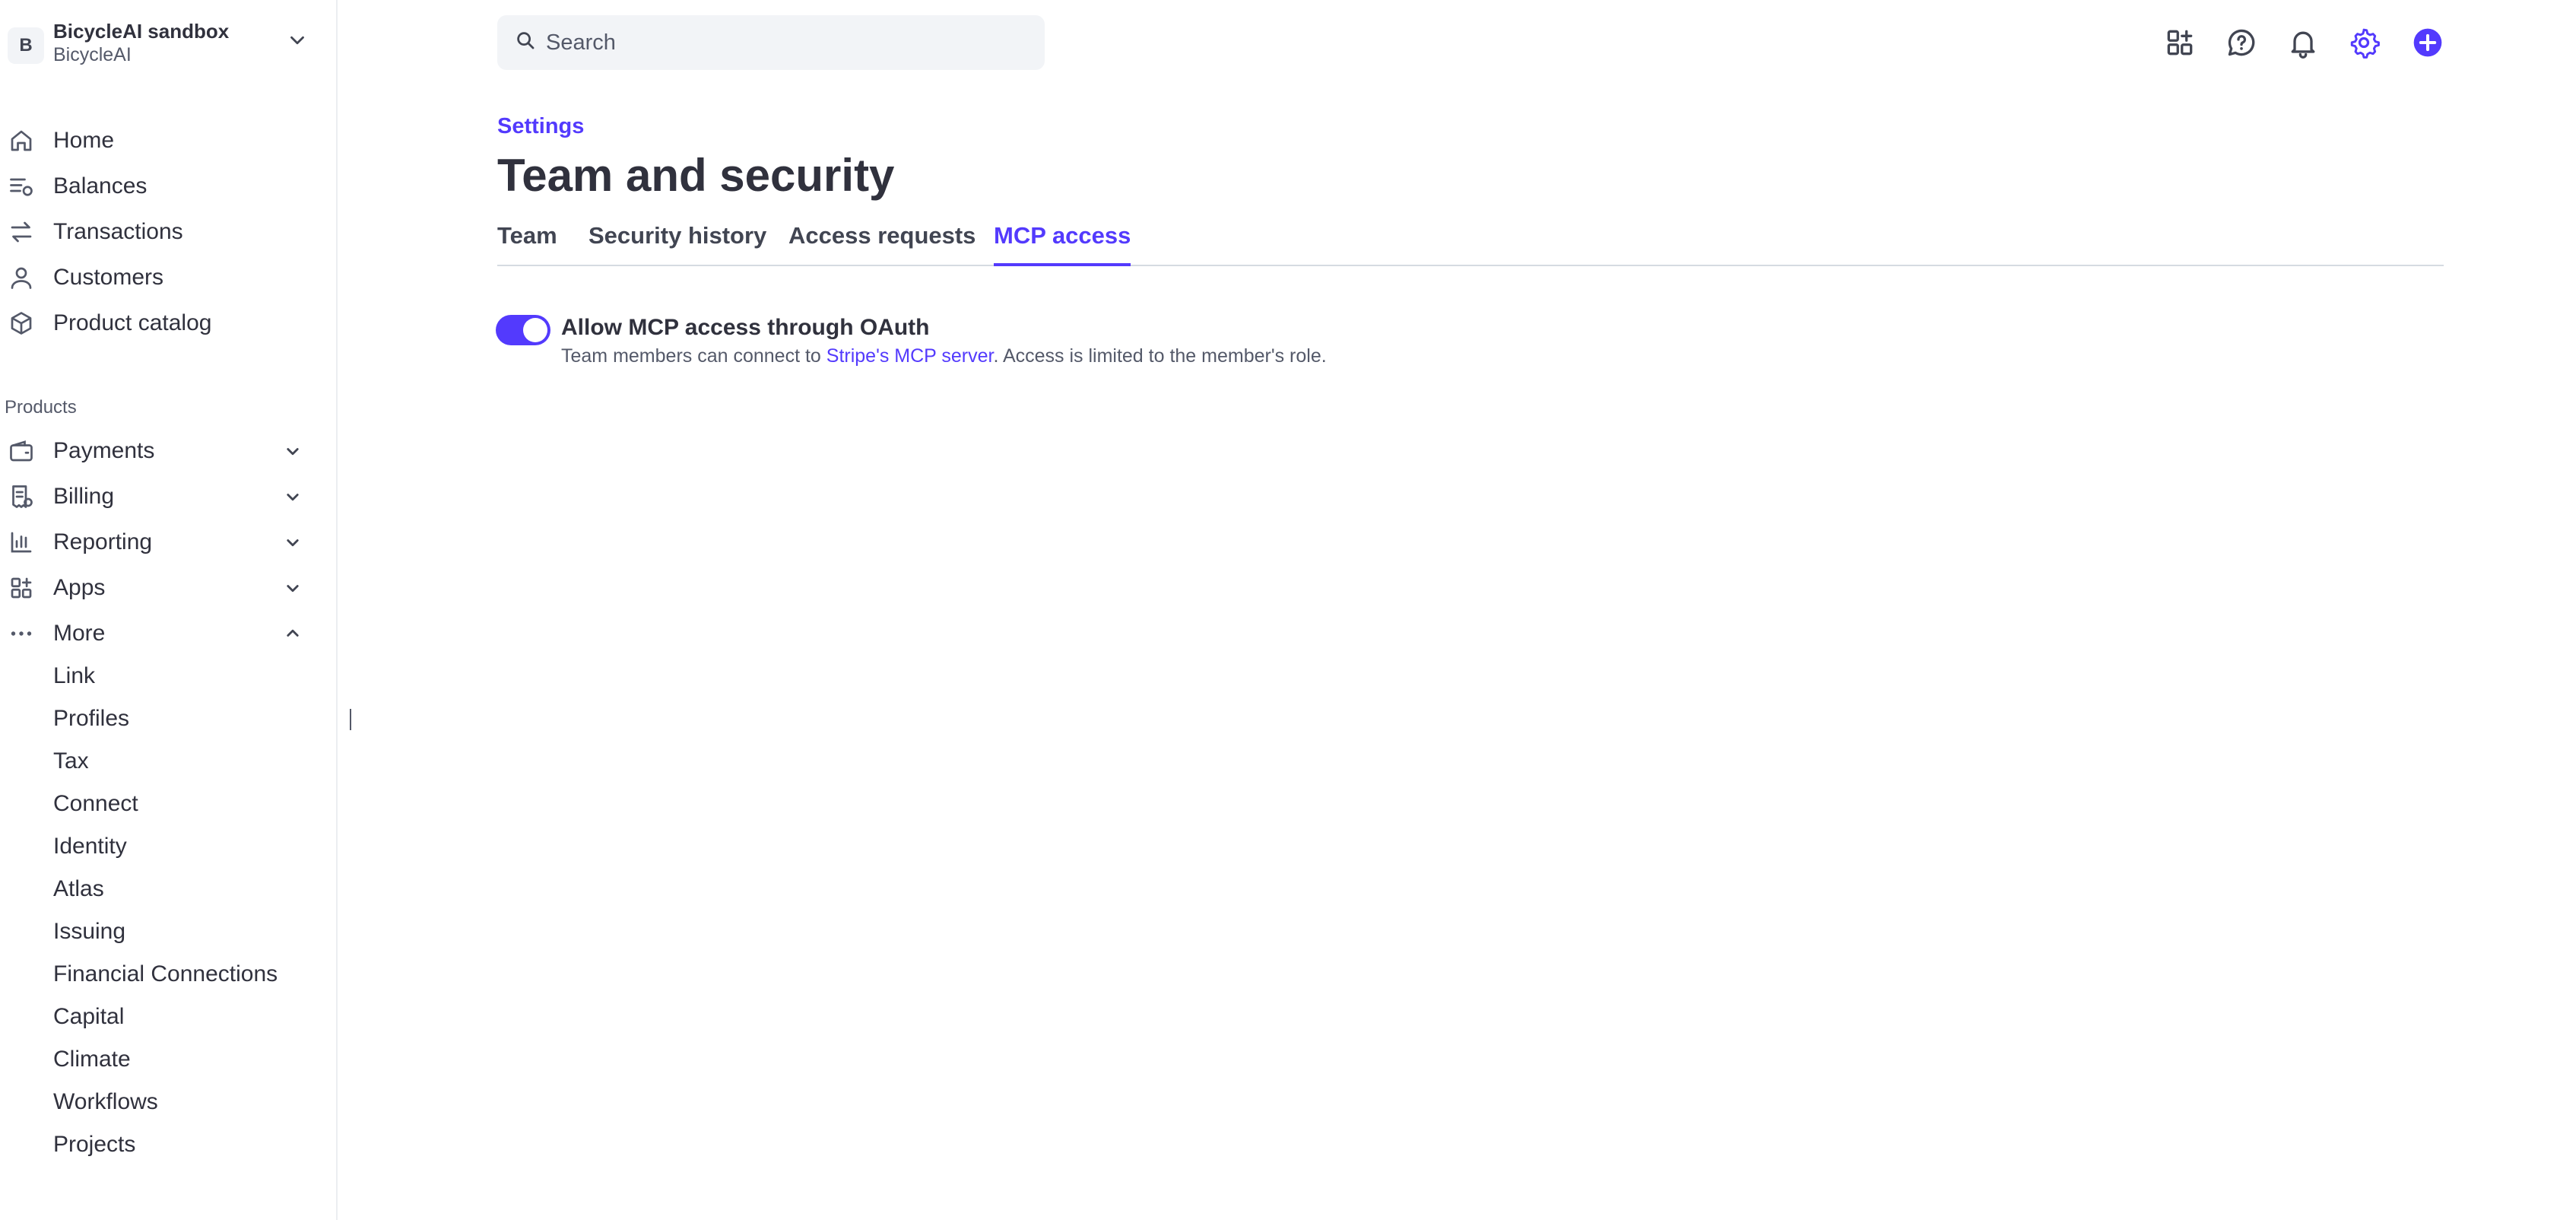 The image size is (2576, 1220). What do you see at coordinates (103, 541) in the screenshot?
I see `sidebar-item-label: Reporting` at bounding box center [103, 541].